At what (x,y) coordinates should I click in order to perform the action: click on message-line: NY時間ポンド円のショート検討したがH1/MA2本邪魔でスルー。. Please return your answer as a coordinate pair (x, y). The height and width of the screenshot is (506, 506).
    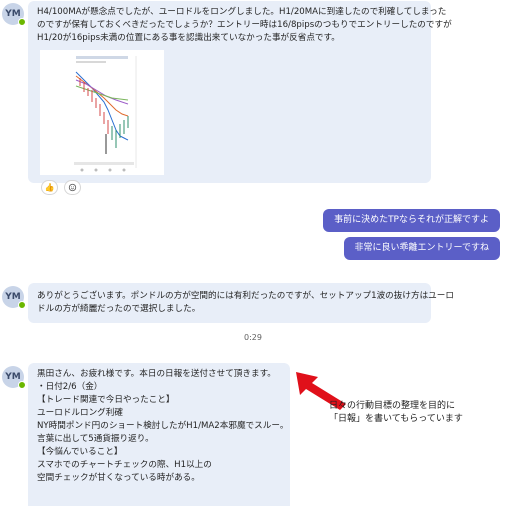
    Looking at the image, I should click on (163, 426).